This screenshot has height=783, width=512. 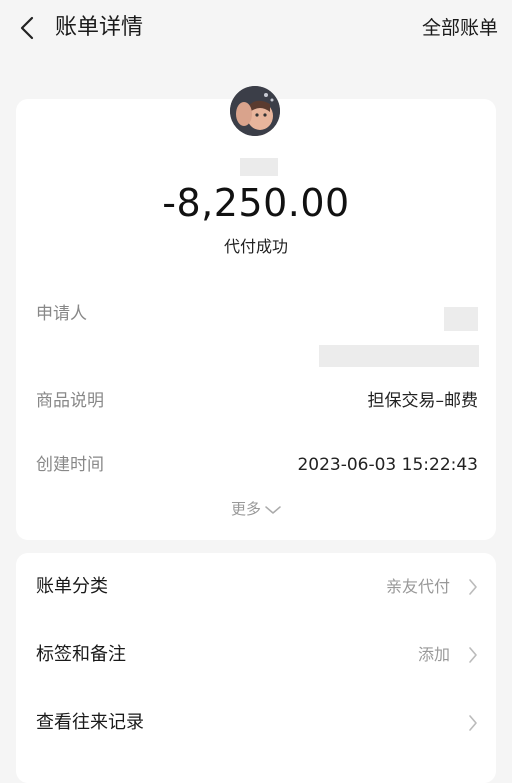 I want to click on page-title: 账单详情, so click(x=99, y=27).